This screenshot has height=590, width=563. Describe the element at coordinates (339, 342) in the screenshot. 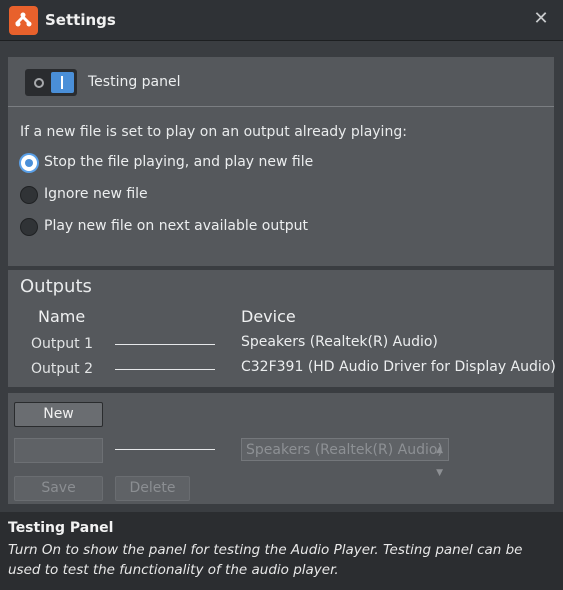

I see `output-device: Speakers (Realtek(R) Audio)` at that location.